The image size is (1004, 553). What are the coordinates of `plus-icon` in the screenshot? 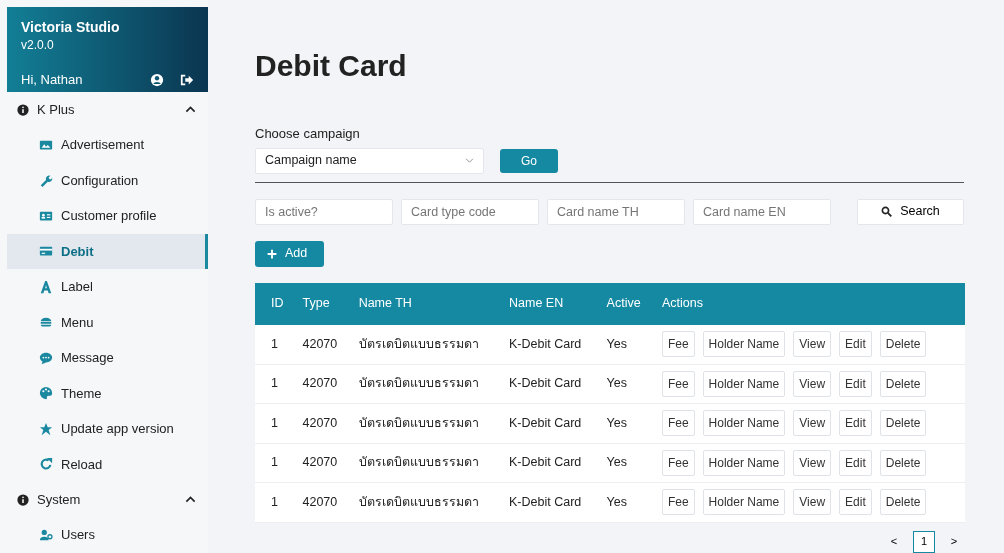 It's located at (272, 253).